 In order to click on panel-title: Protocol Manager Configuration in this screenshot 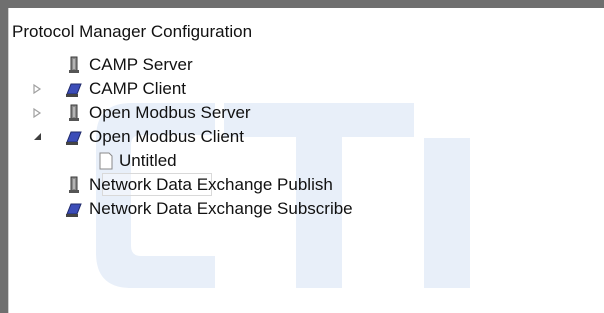, I will do `click(132, 31)`.